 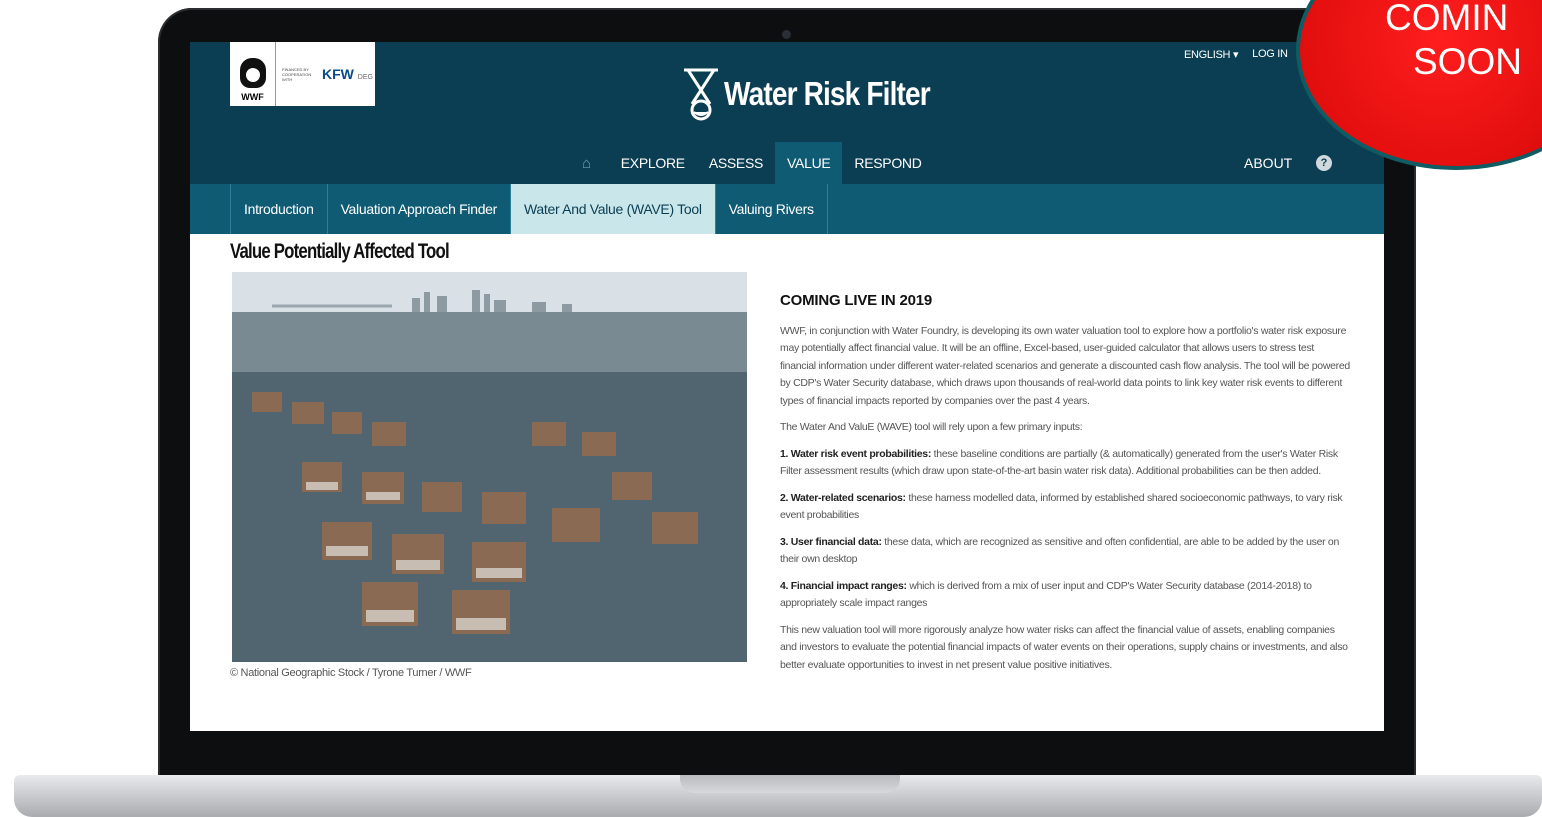 What do you see at coordinates (340, 251) in the screenshot?
I see `page-title: Value Potentially Affected Tool` at bounding box center [340, 251].